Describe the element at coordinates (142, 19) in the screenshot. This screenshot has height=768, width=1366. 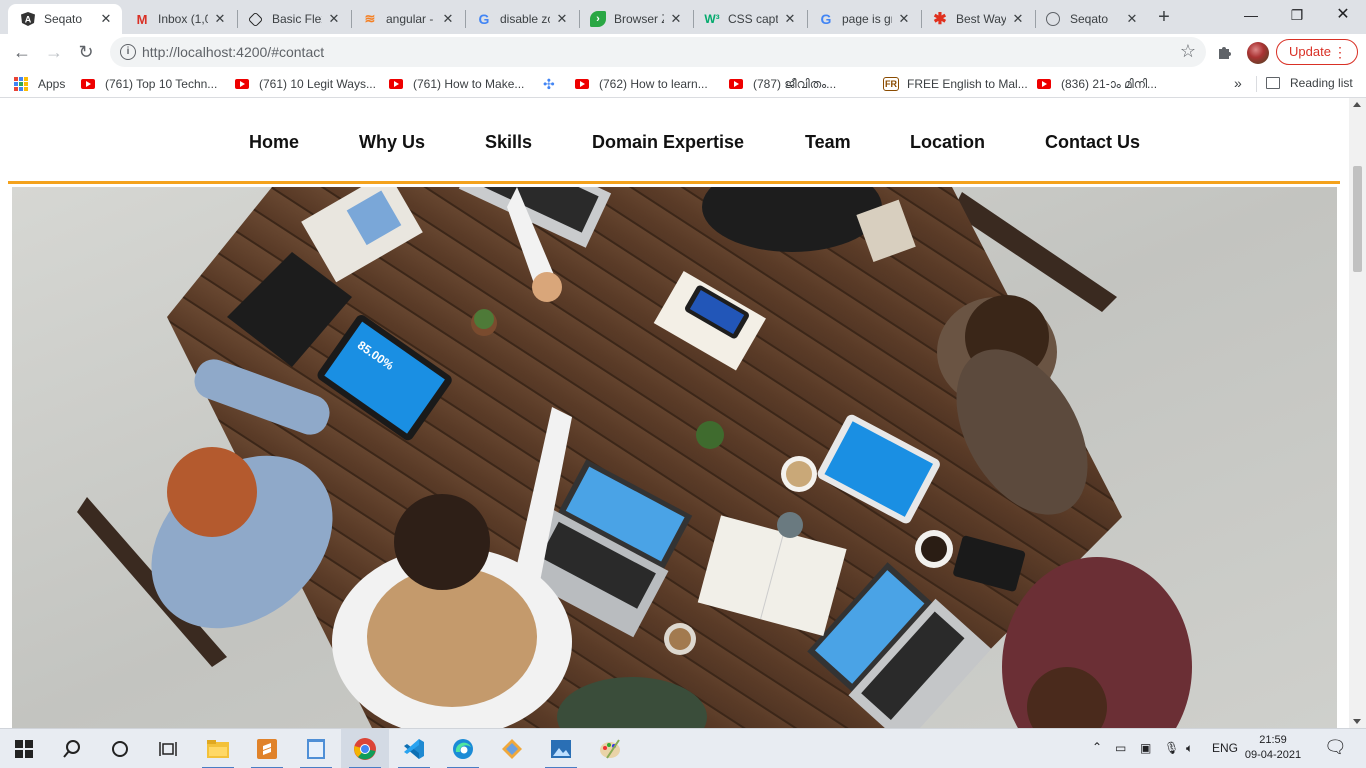
I see `gmail-icon: M` at that location.